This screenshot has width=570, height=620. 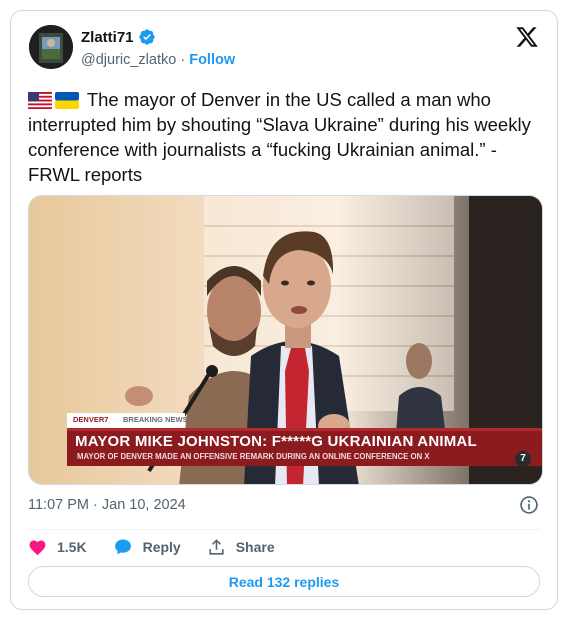 What do you see at coordinates (107, 37) in the screenshot?
I see `author-display-name: Zlatti71` at bounding box center [107, 37].